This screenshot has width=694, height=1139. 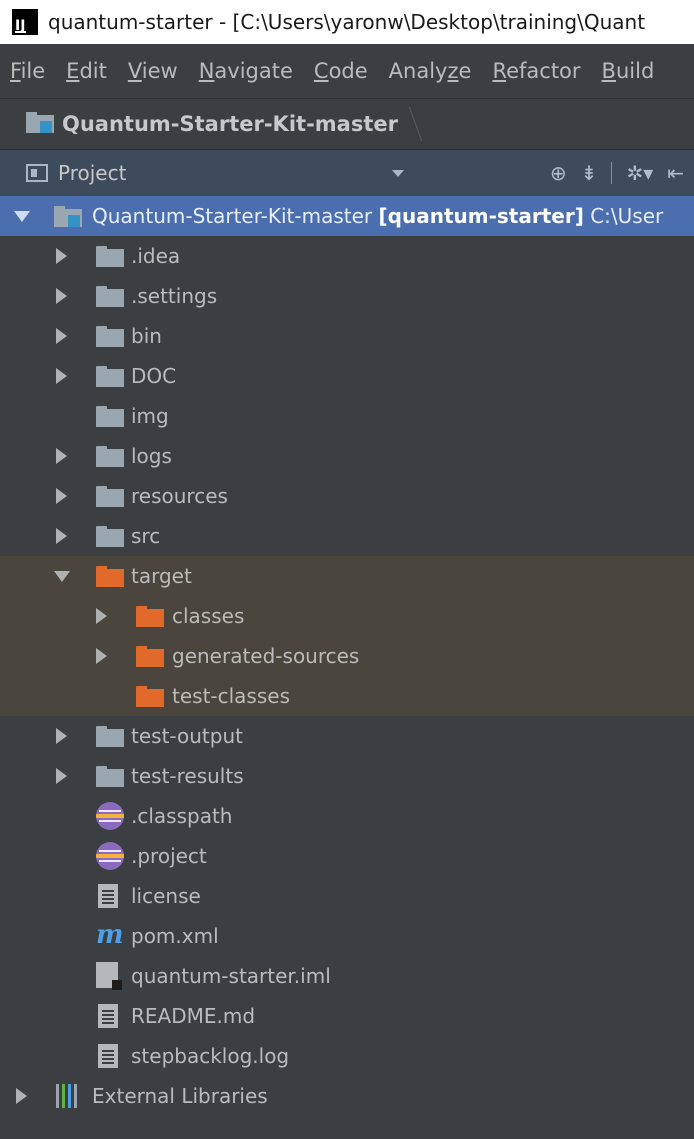 What do you see at coordinates (231, 976) in the screenshot?
I see `tree-item-label: quantum-starter.iml` at bounding box center [231, 976].